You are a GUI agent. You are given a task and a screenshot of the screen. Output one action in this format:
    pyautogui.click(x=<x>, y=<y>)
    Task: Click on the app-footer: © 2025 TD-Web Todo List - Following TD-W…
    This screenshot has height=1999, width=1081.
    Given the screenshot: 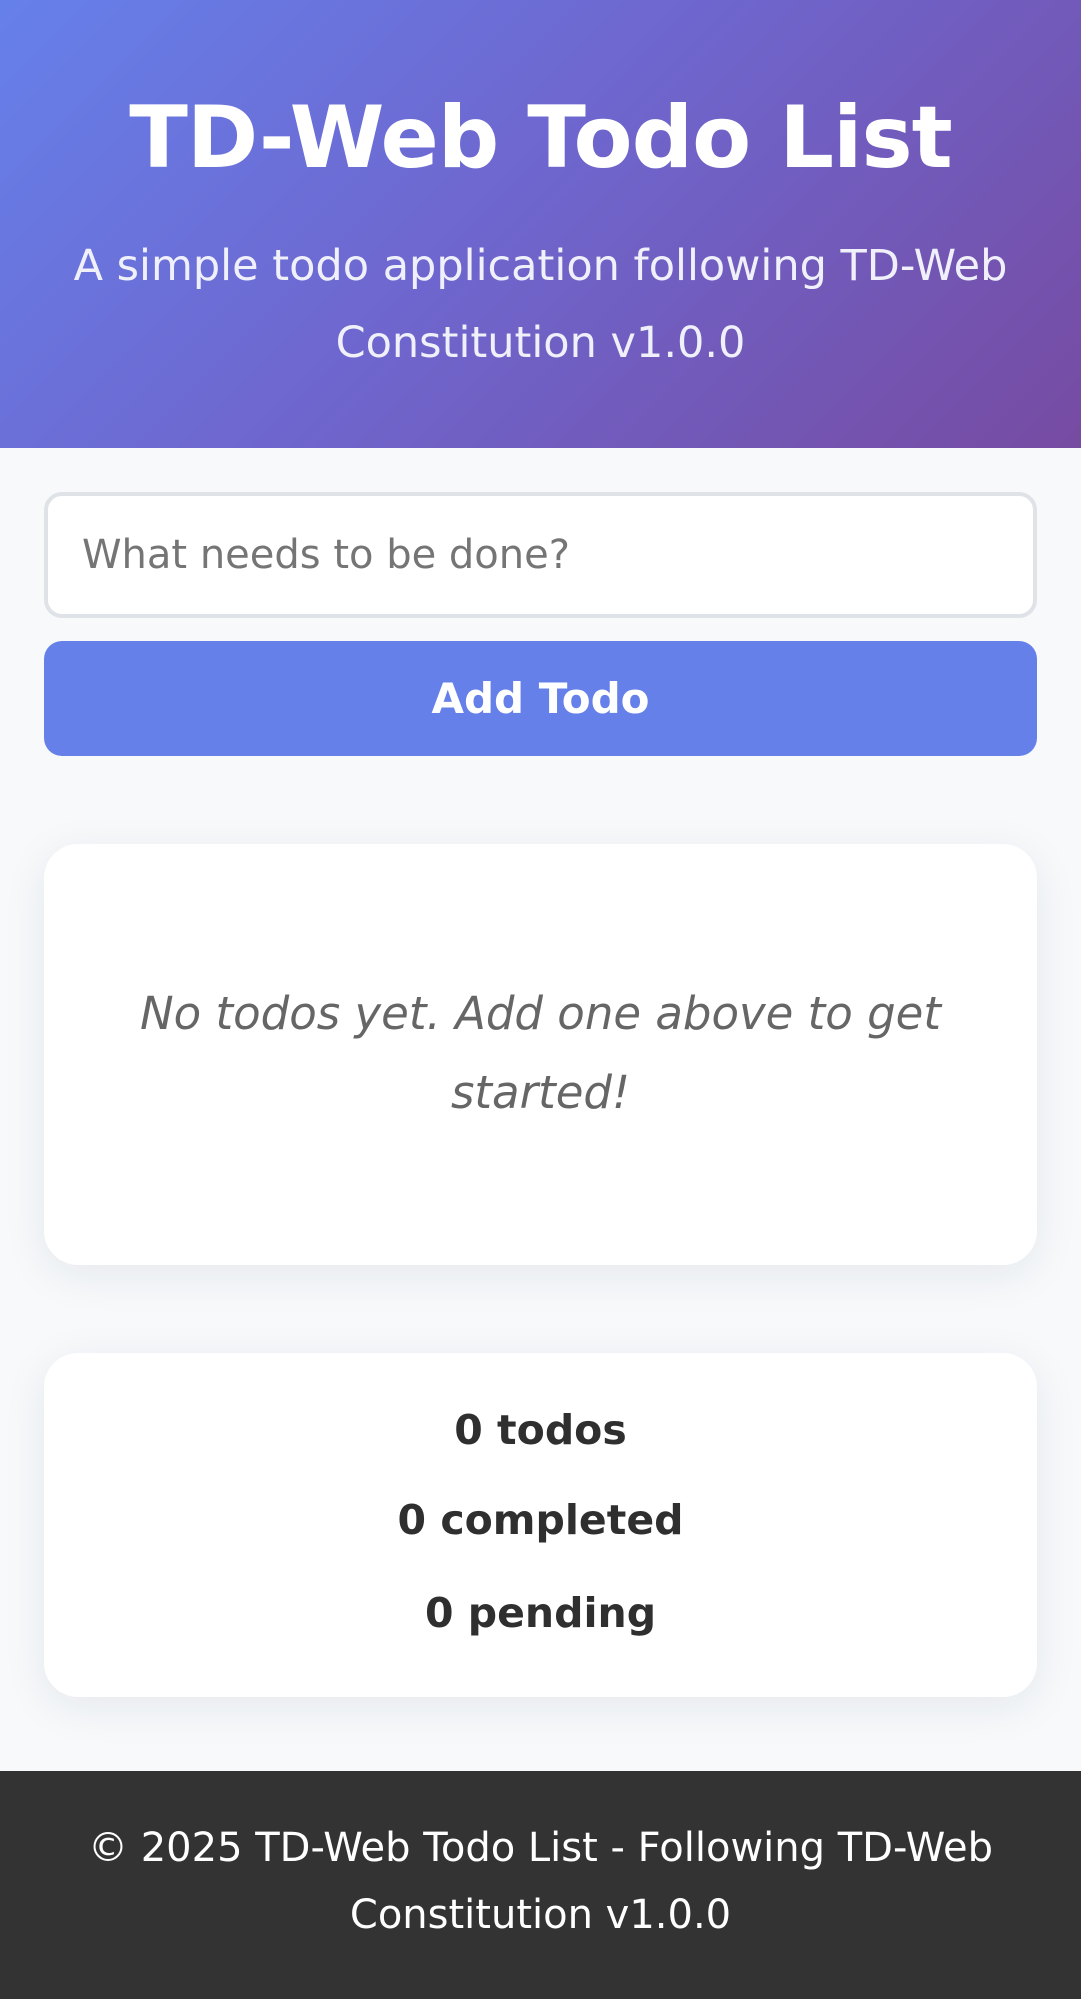 What is the action you would take?
    pyautogui.click(x=540, y=1885)
    